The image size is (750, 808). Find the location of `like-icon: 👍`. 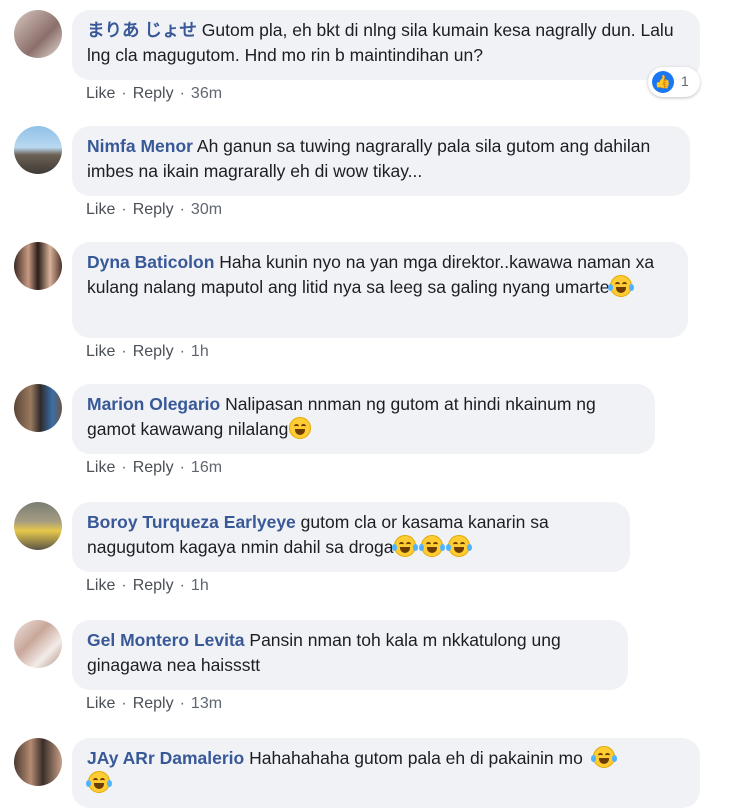

like-icon: 👍 is located at coordinates (663, 82).